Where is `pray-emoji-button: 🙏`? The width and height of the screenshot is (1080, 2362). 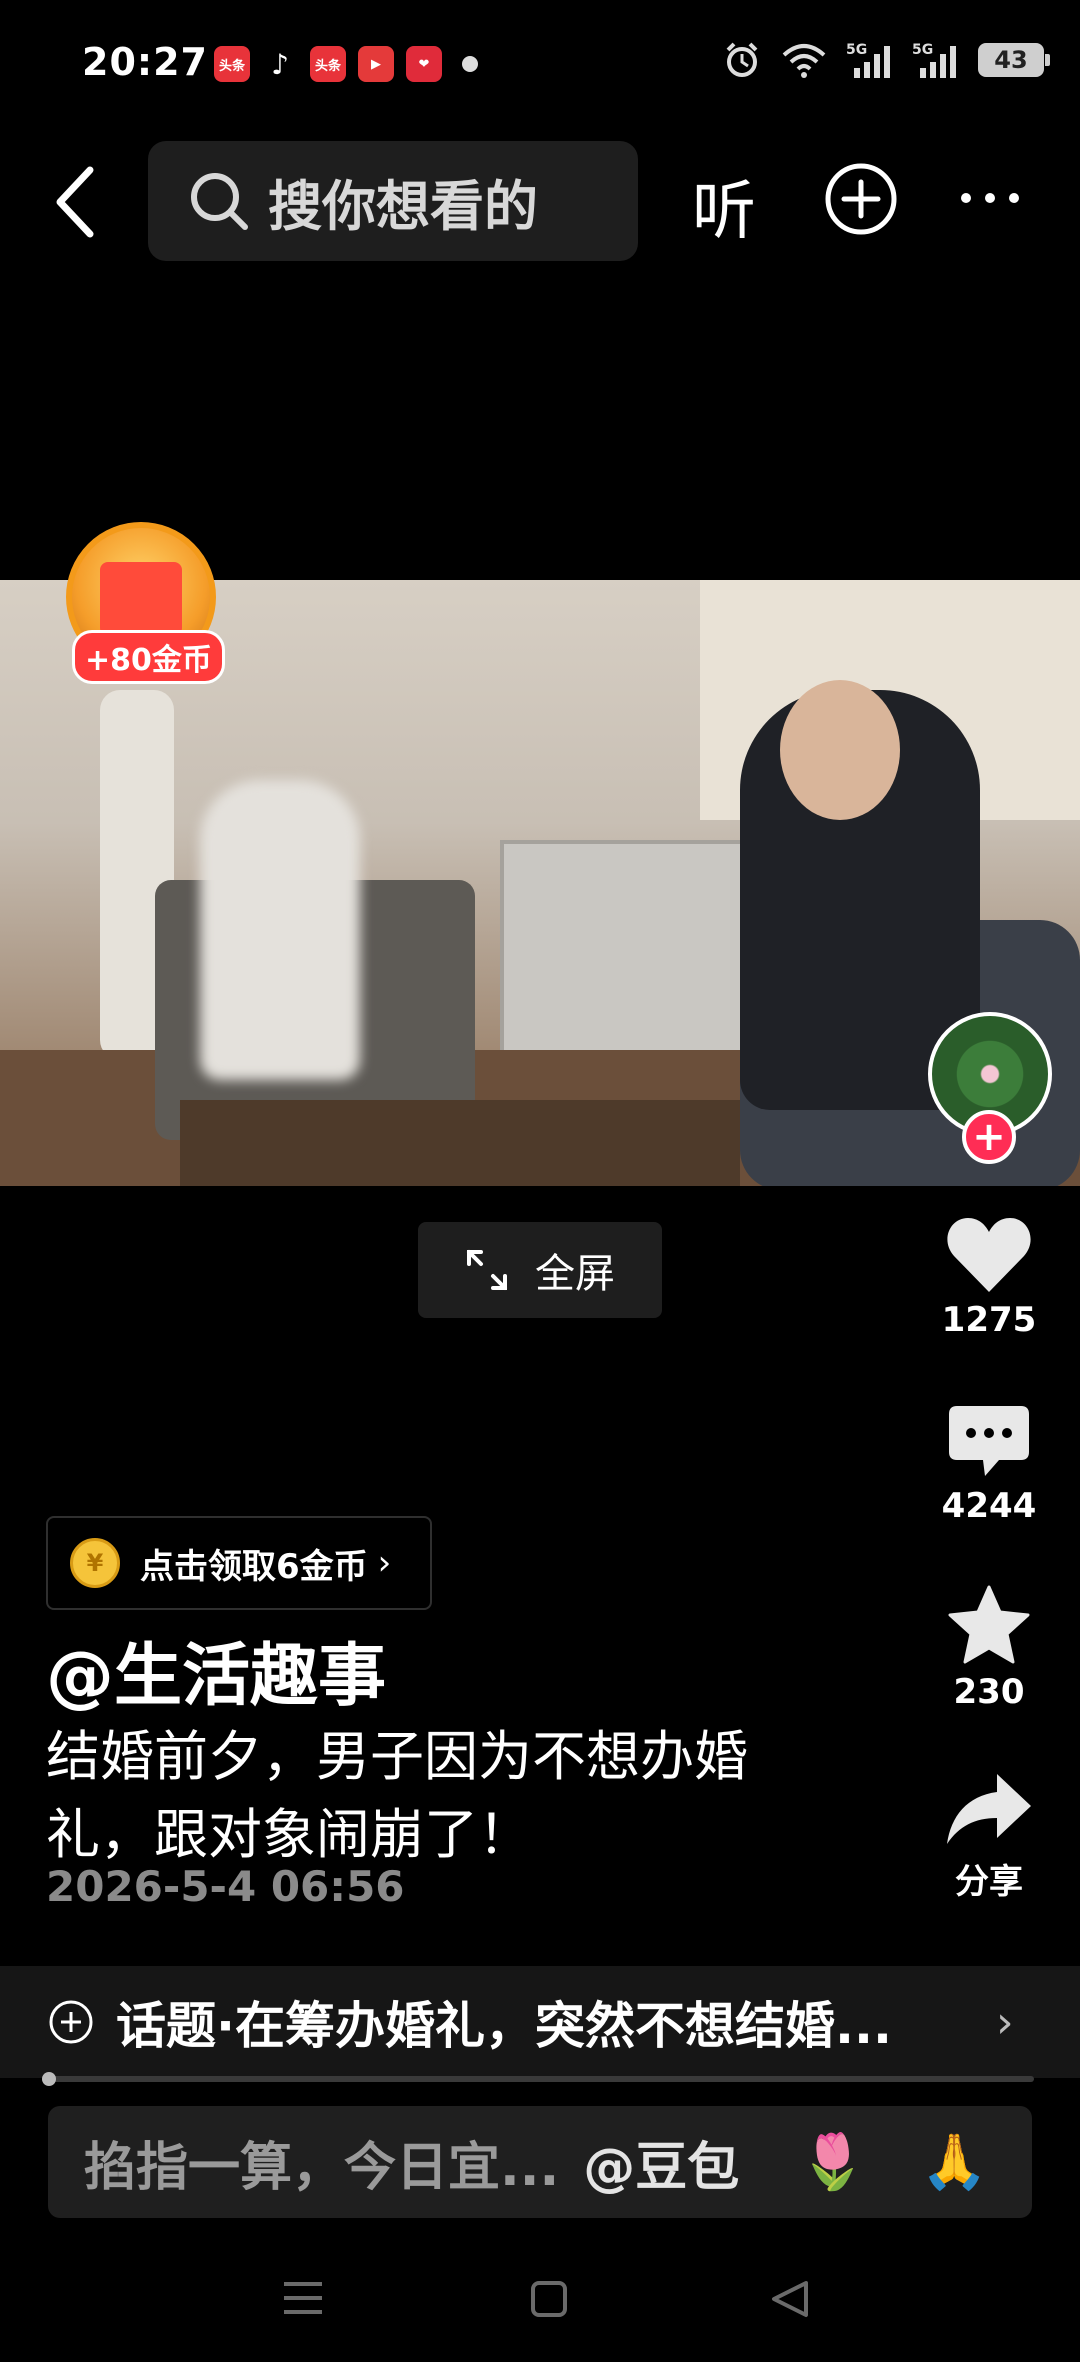 pray-emoji-button: 🙏 is located at coordinates (954, 2162).